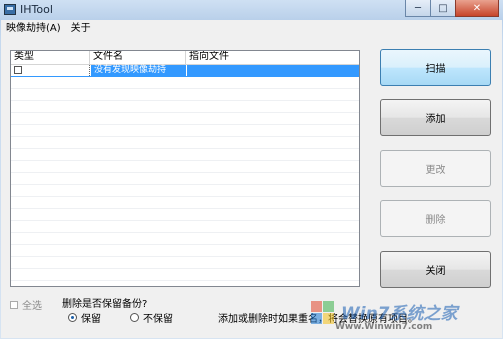 The image size is (503, 339). What do you see at coordinates (323, 313) in the screenshot?
I see `windows-logo-icon` at bounding box center [323, 313].